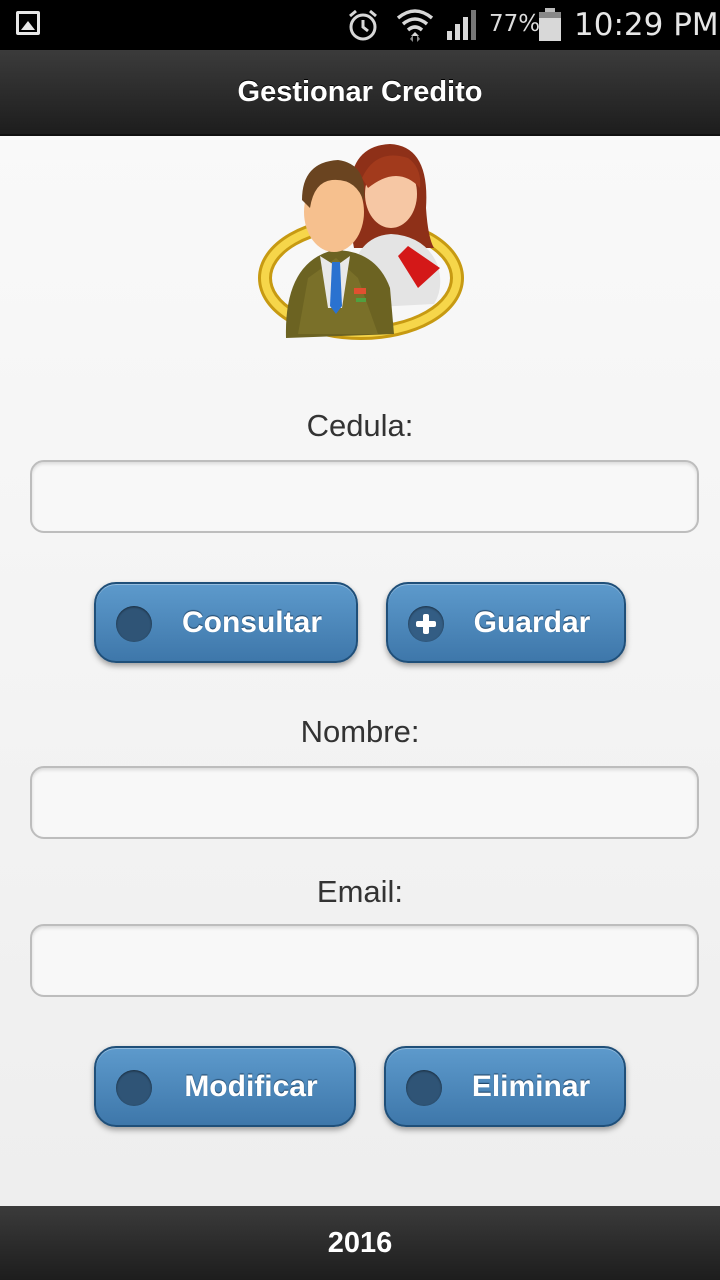 This screenshot has width=720, height=1280. I want to click on wifi-icon, so click(415, 25).